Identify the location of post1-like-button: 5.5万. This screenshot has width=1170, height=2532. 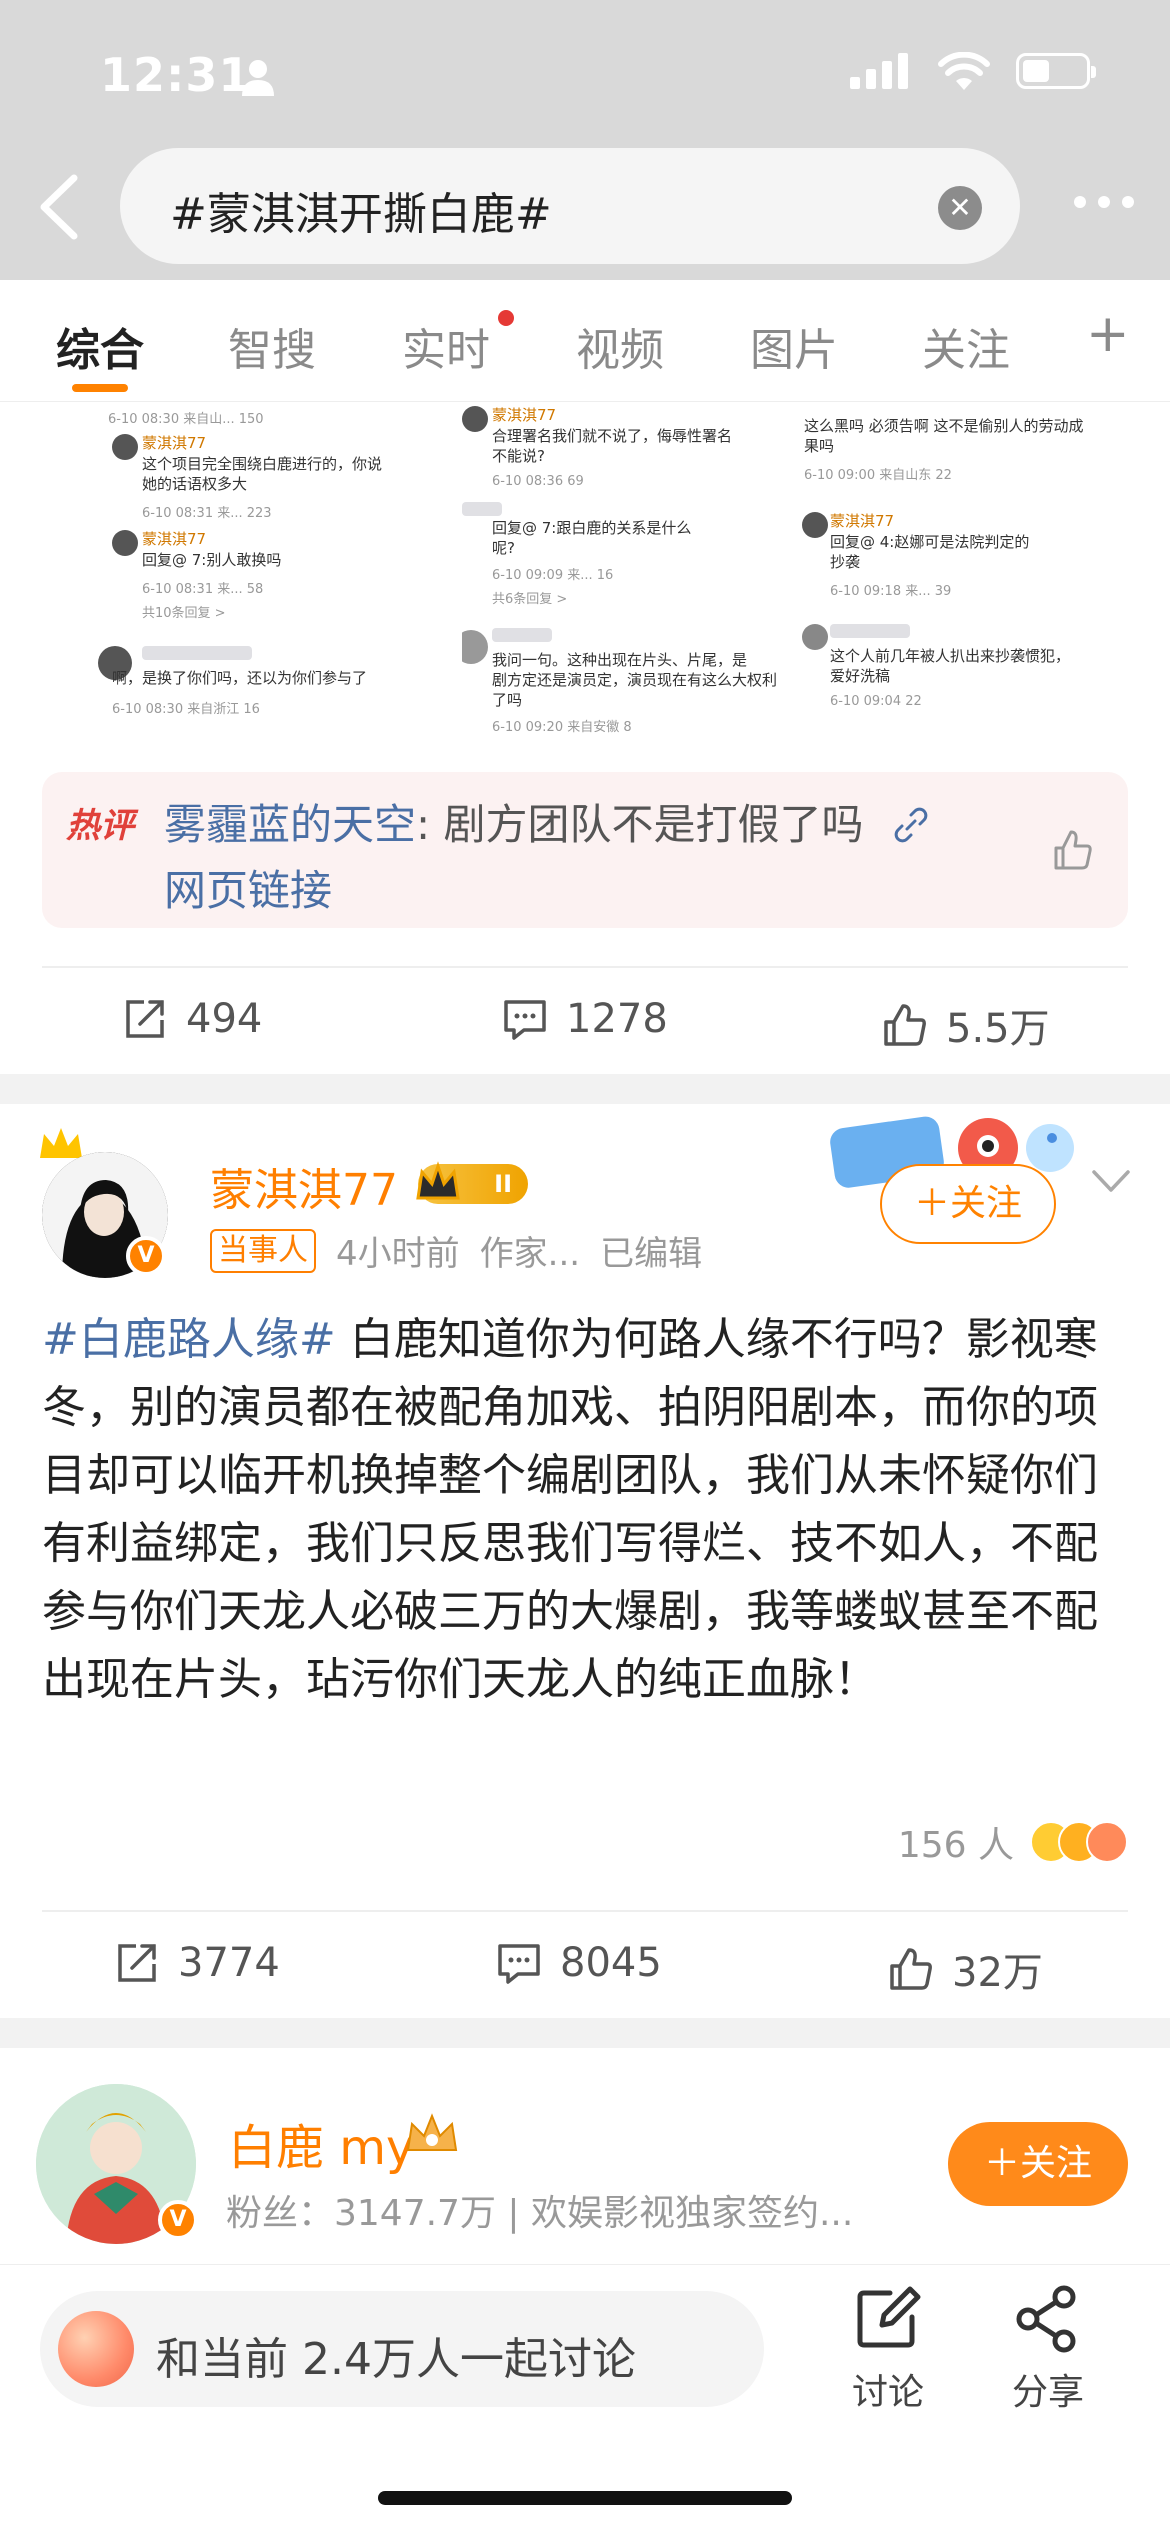
(966, 1025).